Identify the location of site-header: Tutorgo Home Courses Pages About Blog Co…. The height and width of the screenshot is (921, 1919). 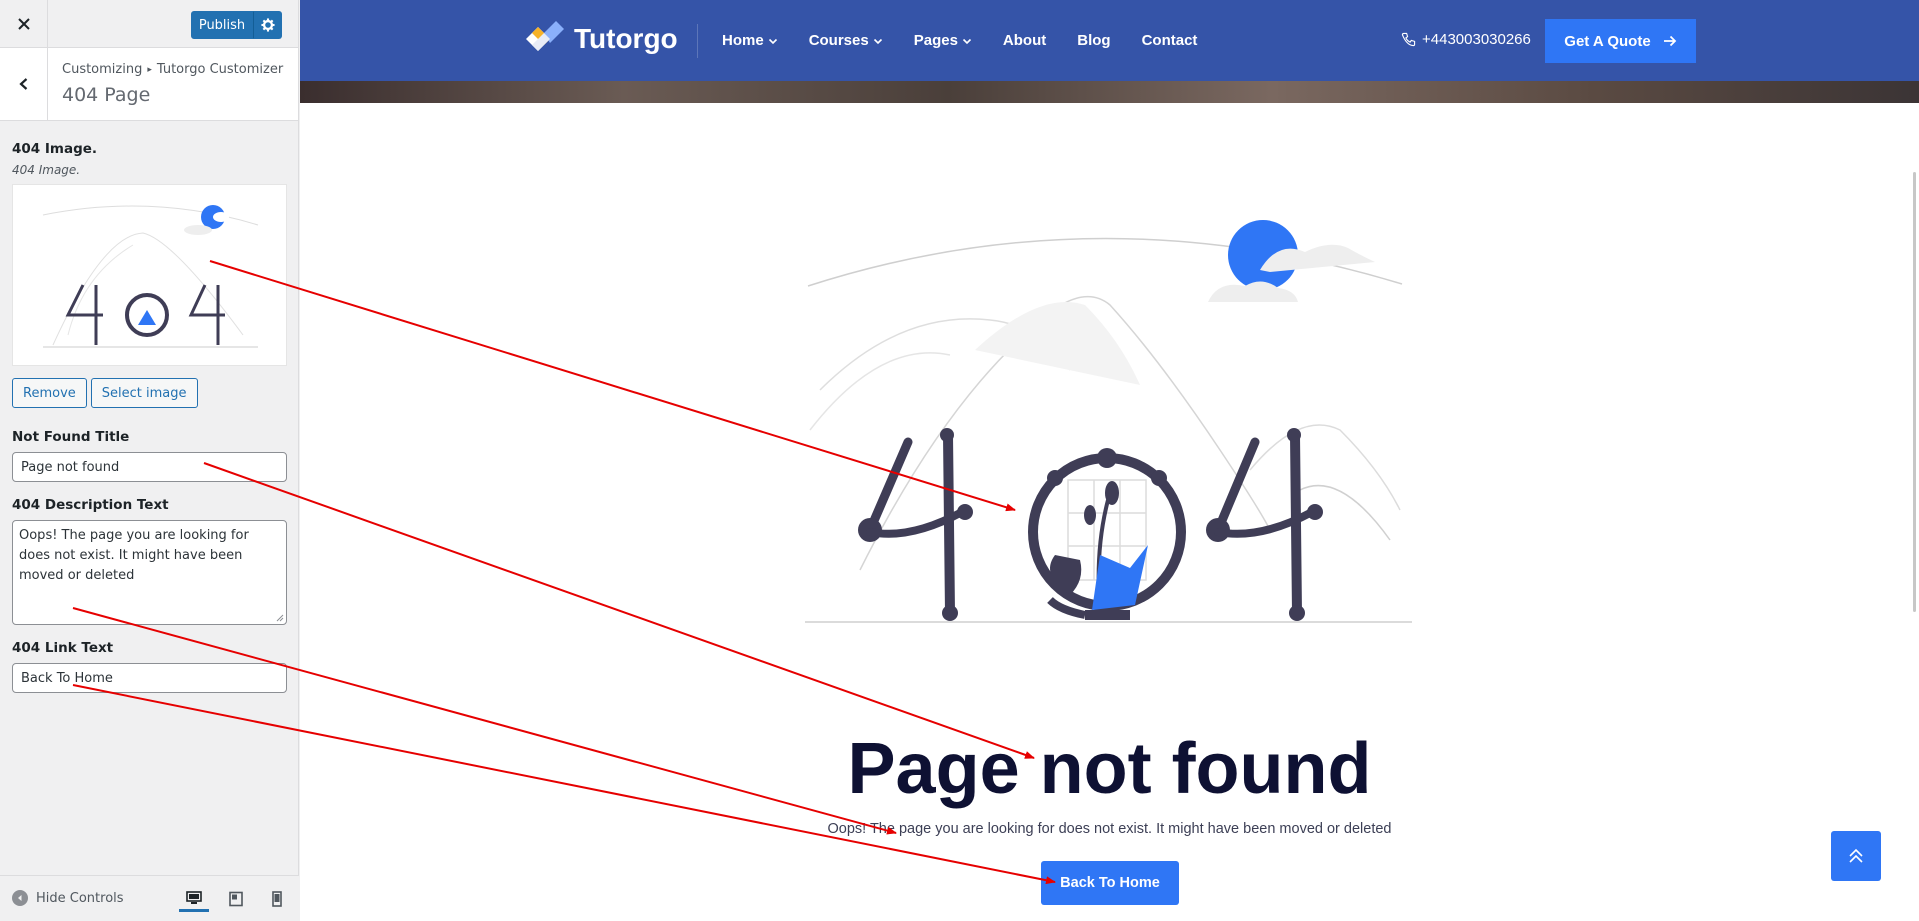
(1109, 40).